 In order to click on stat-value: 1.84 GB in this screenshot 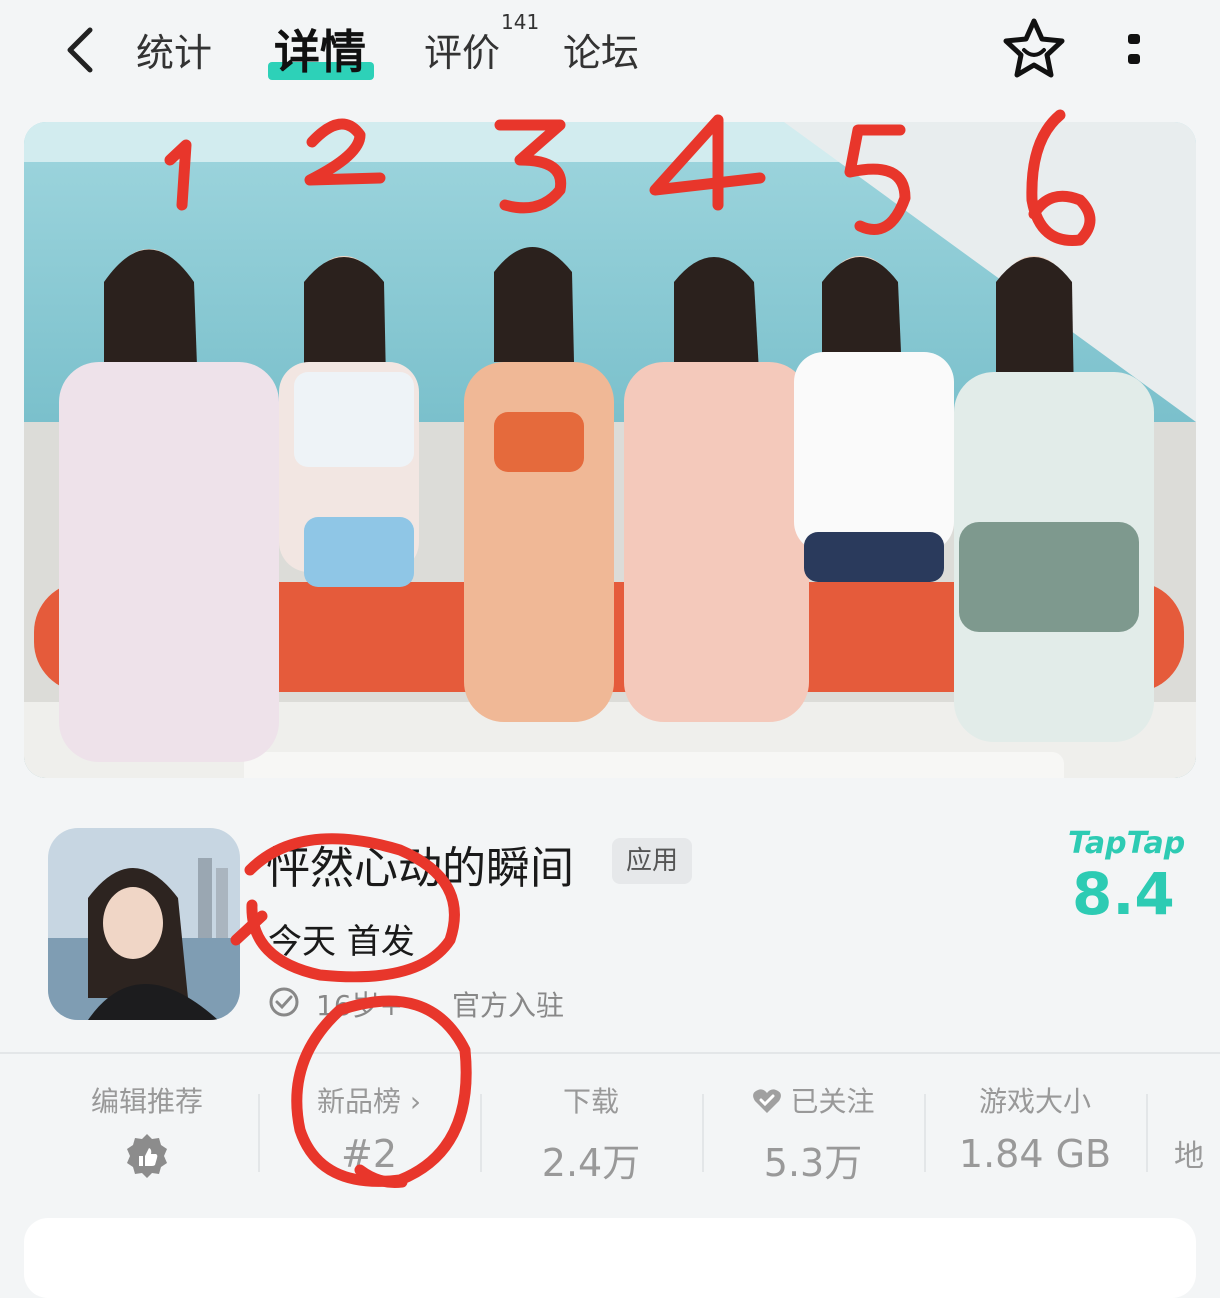, I will do `click(1035, 1154)`.